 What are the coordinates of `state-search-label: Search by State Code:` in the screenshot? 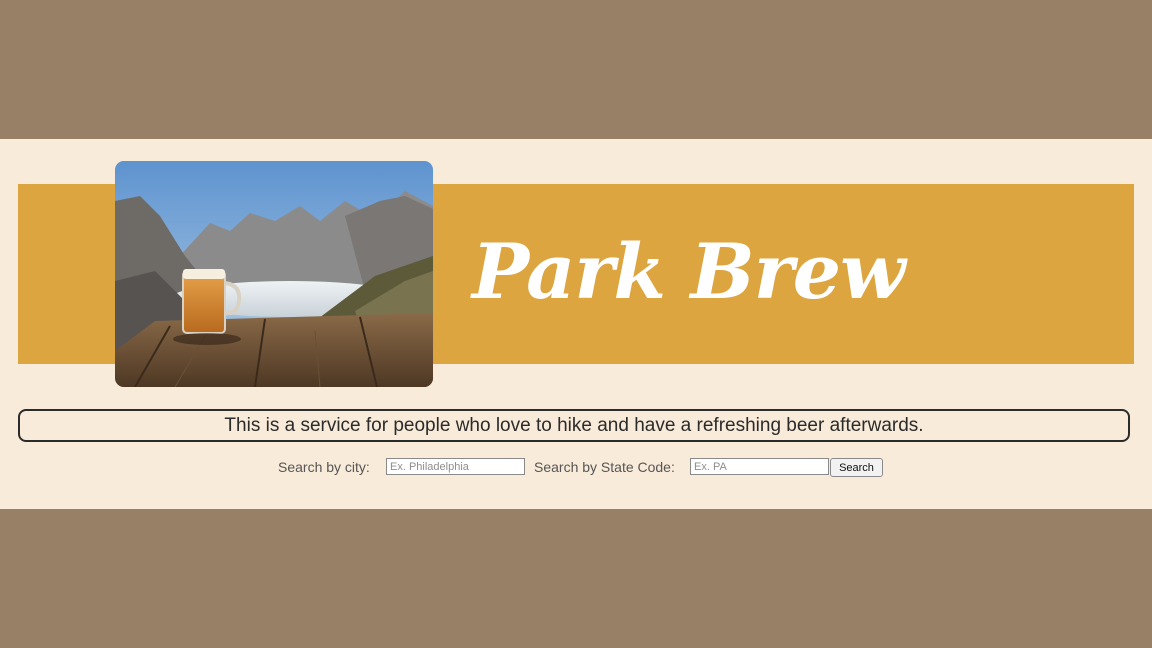 It's located at (604, 467).